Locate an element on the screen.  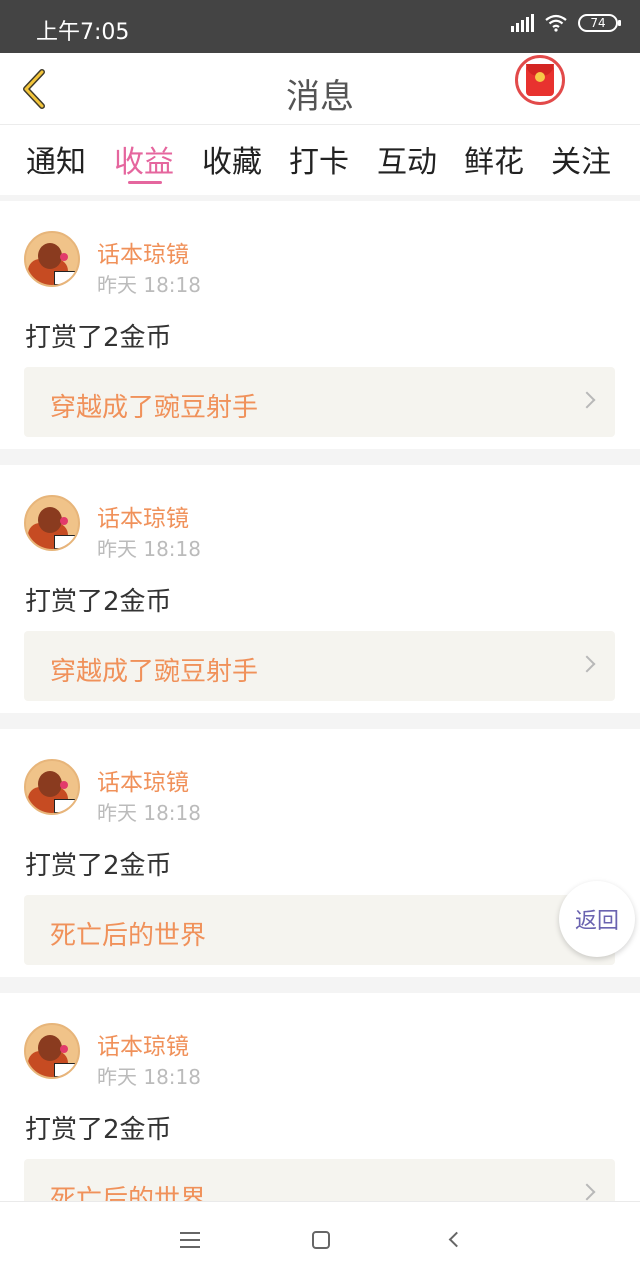
menu-icon is located at coordinates (190, 1240).